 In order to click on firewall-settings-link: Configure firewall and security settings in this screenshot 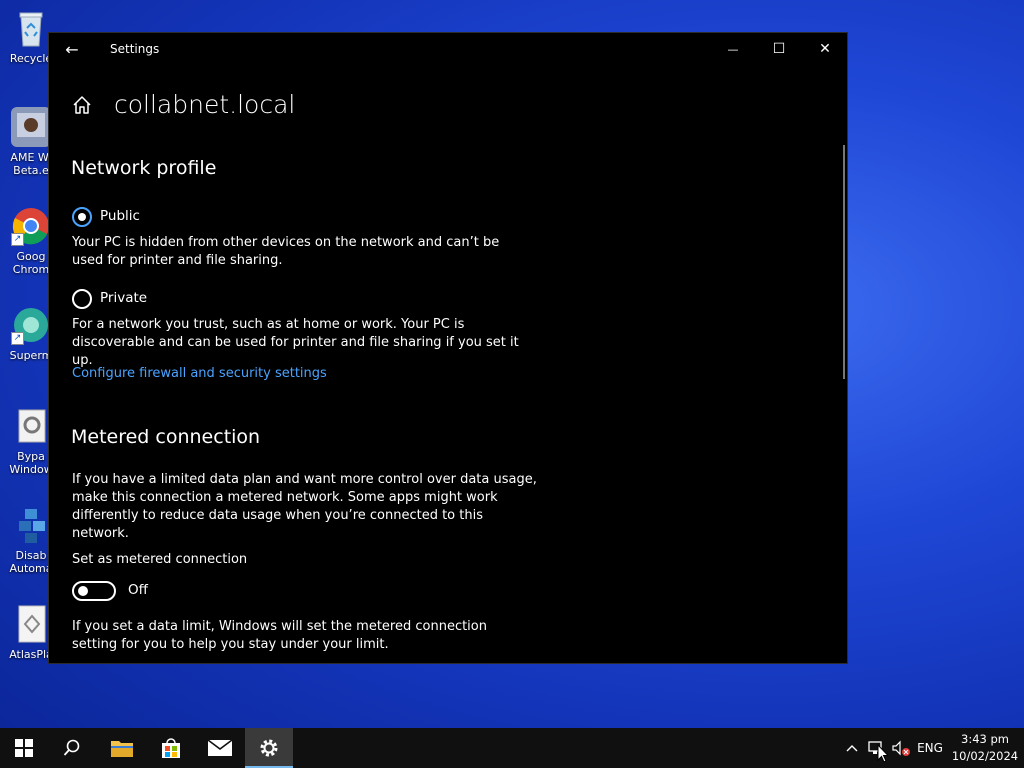, I will do `click(199, 373)`.